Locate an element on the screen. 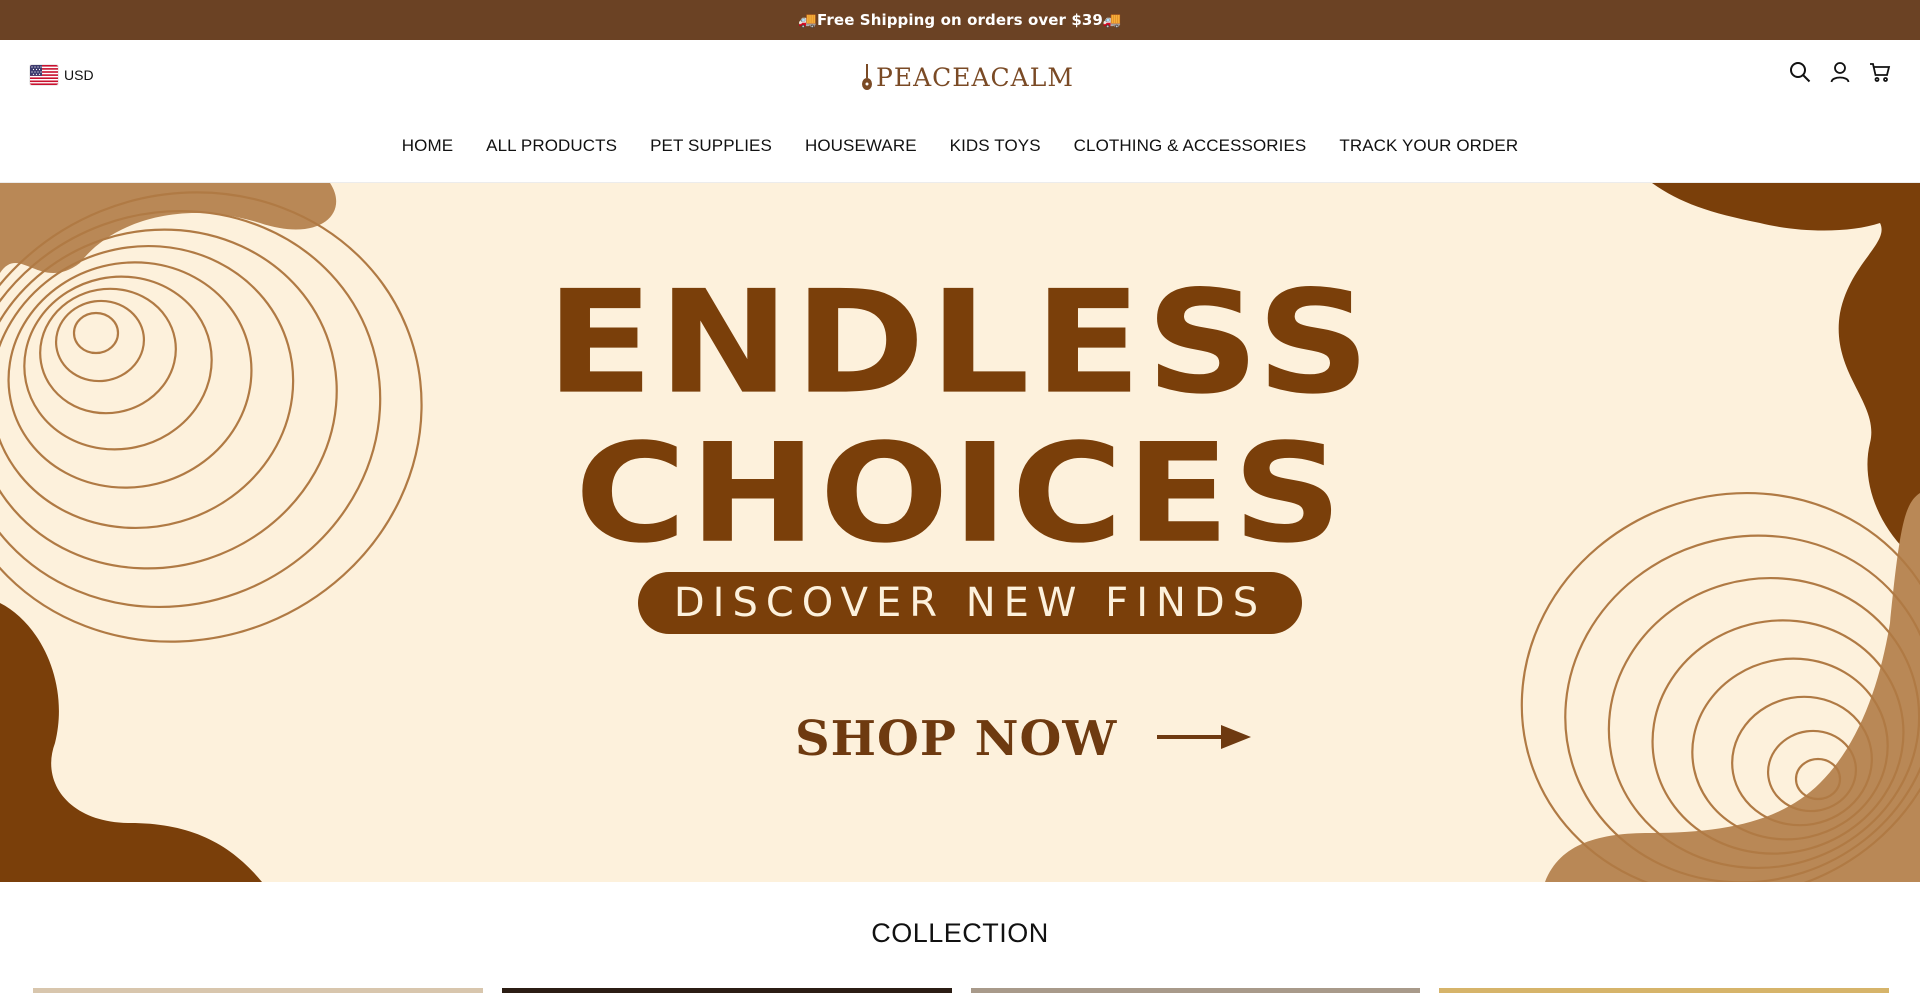  site-logo: PEACEACALM is located at coordinates (967, 77).